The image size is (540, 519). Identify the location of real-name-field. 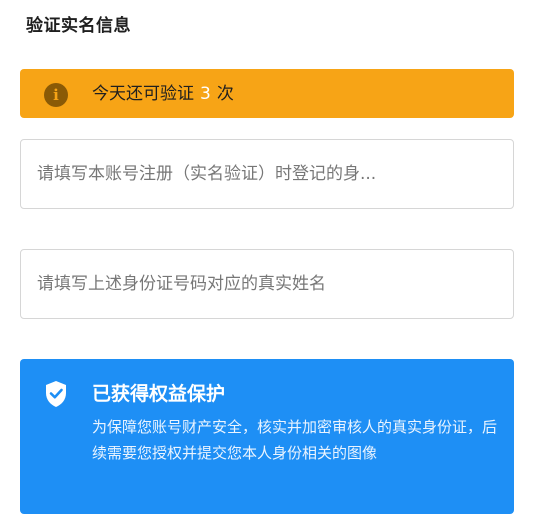
(267, 284).